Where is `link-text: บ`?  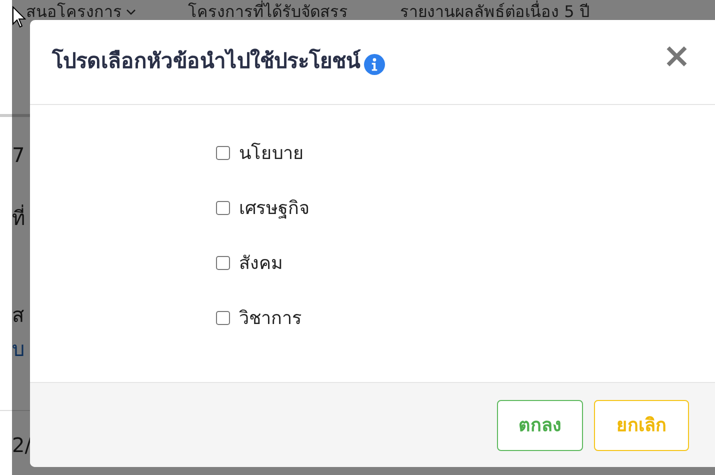 link-text: บ is located at coordinates (18, 349).